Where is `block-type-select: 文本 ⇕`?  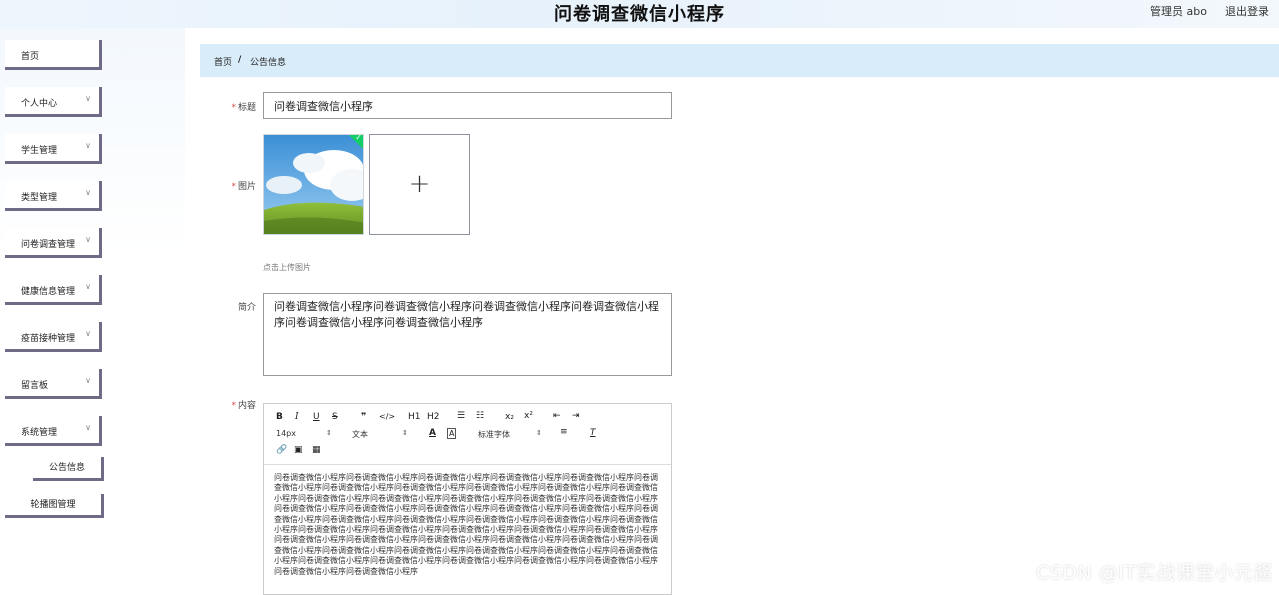
block-type-select: 文本 ⇕ is located at coordinates (382, 434).